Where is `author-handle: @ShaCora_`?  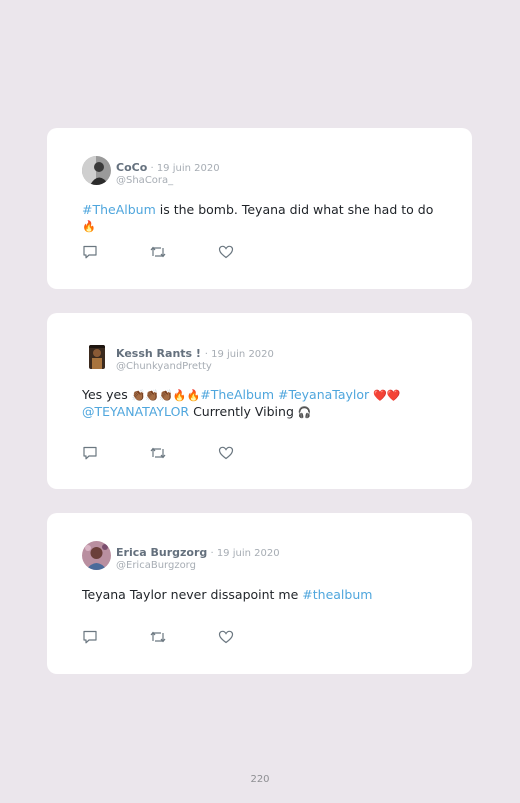
author-handle: @ShaCora_ is located at coordinates (168, 180).